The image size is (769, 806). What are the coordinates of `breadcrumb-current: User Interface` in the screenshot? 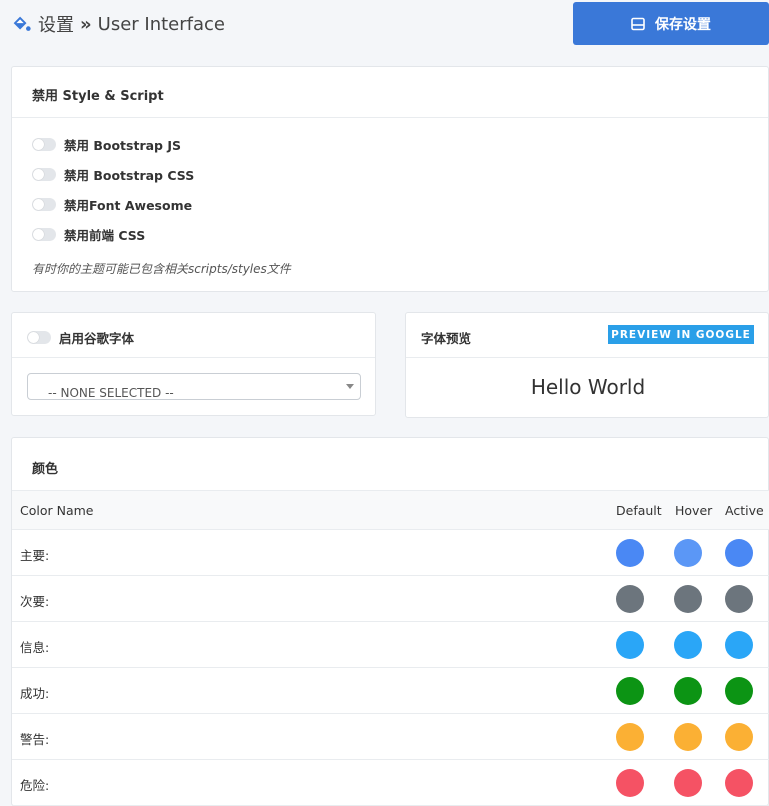 It's located at (161, 24).